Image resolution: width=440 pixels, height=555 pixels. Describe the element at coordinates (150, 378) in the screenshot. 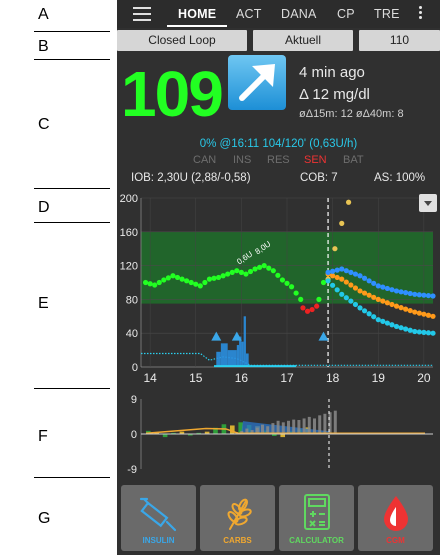

I see `x-tick-label: 14` at that location.